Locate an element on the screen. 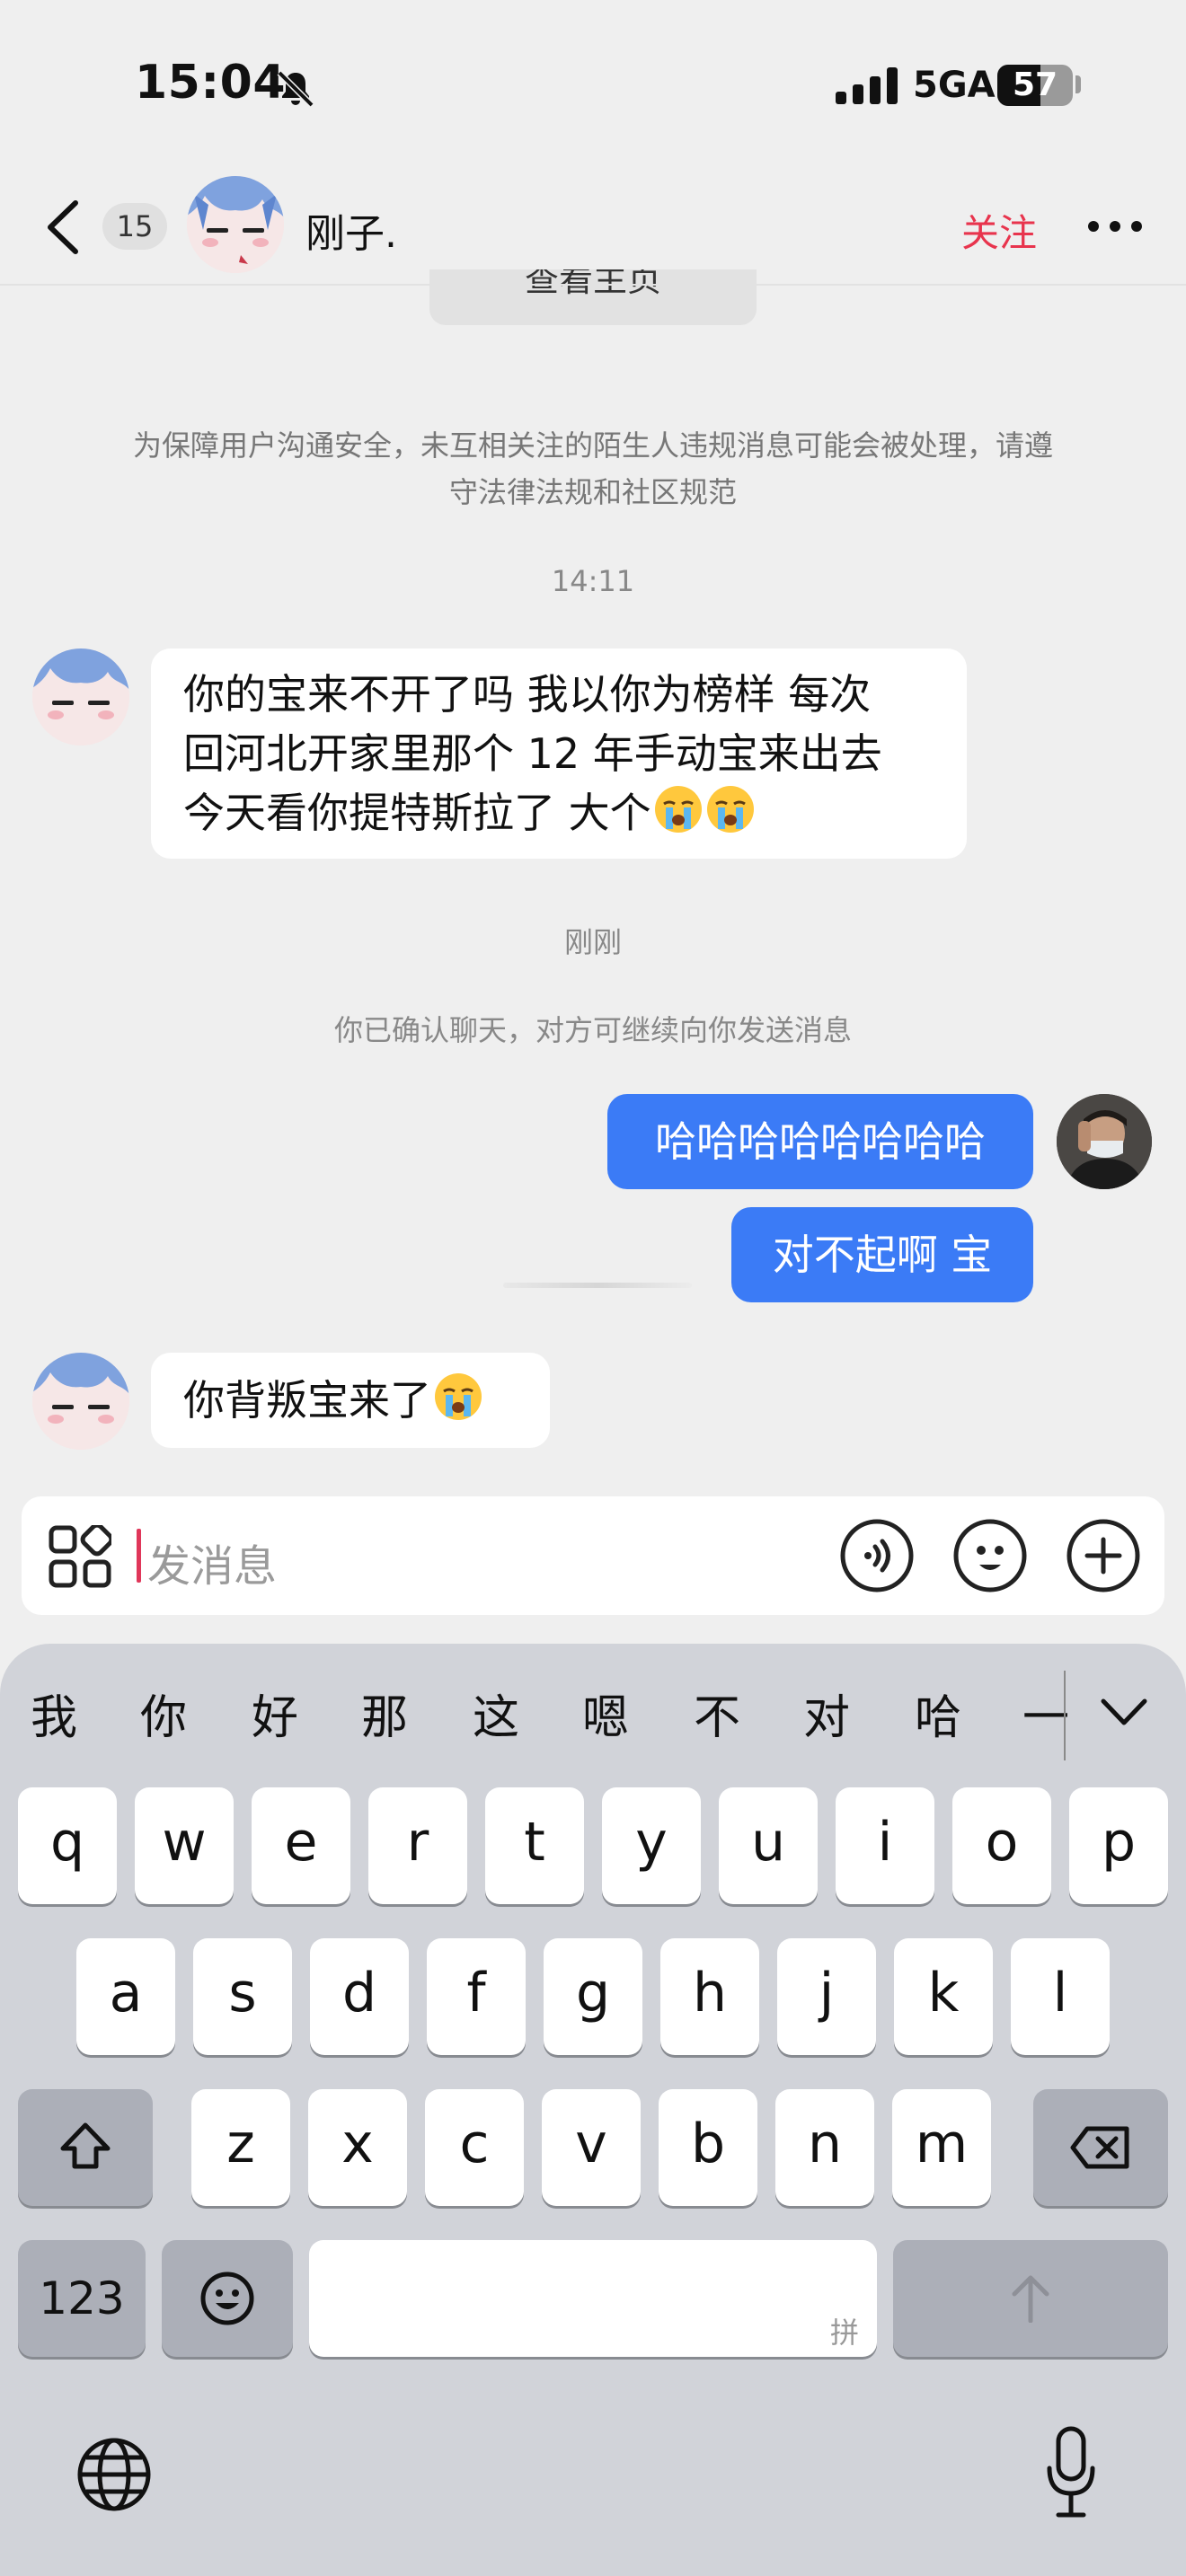  shift-key is located at coordinates (85, 2147).